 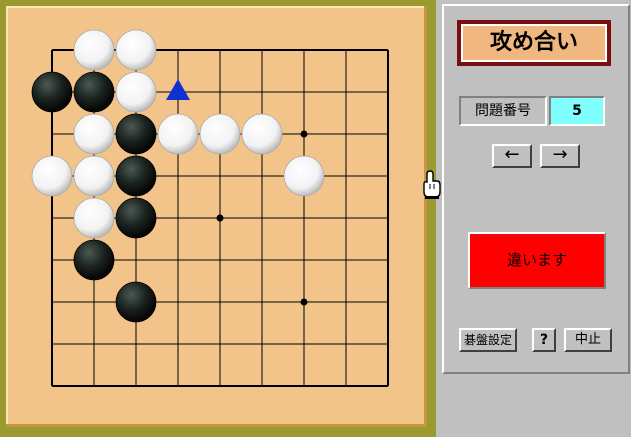 What do you see at coordinates (537, 260) in the screenshot?
I see `result-message: 違います` at bounding box center [537, 260].